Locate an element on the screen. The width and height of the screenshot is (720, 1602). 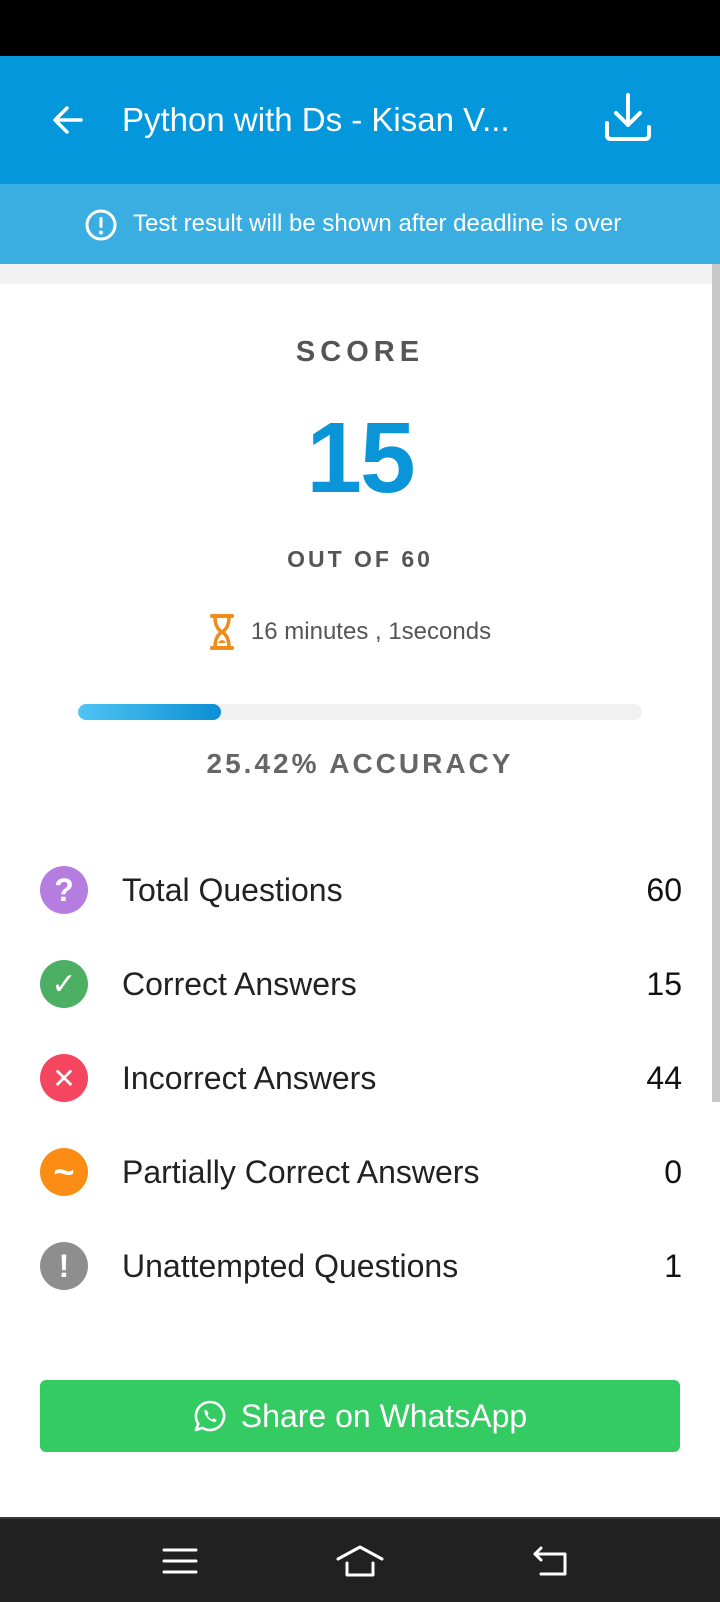
stat-label: Partially Correct Answers is located at coordinates (301, 1172).